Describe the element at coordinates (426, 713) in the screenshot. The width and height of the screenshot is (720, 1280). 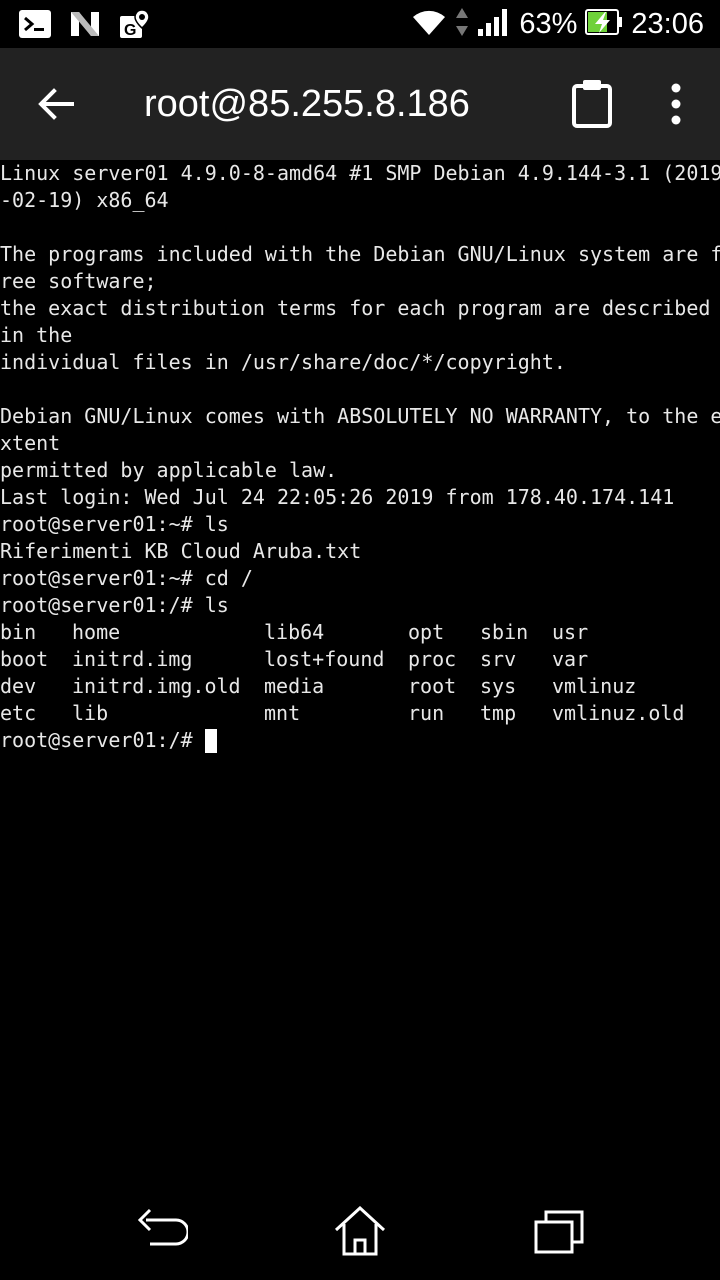
I see `ls-entry: run` at that location.